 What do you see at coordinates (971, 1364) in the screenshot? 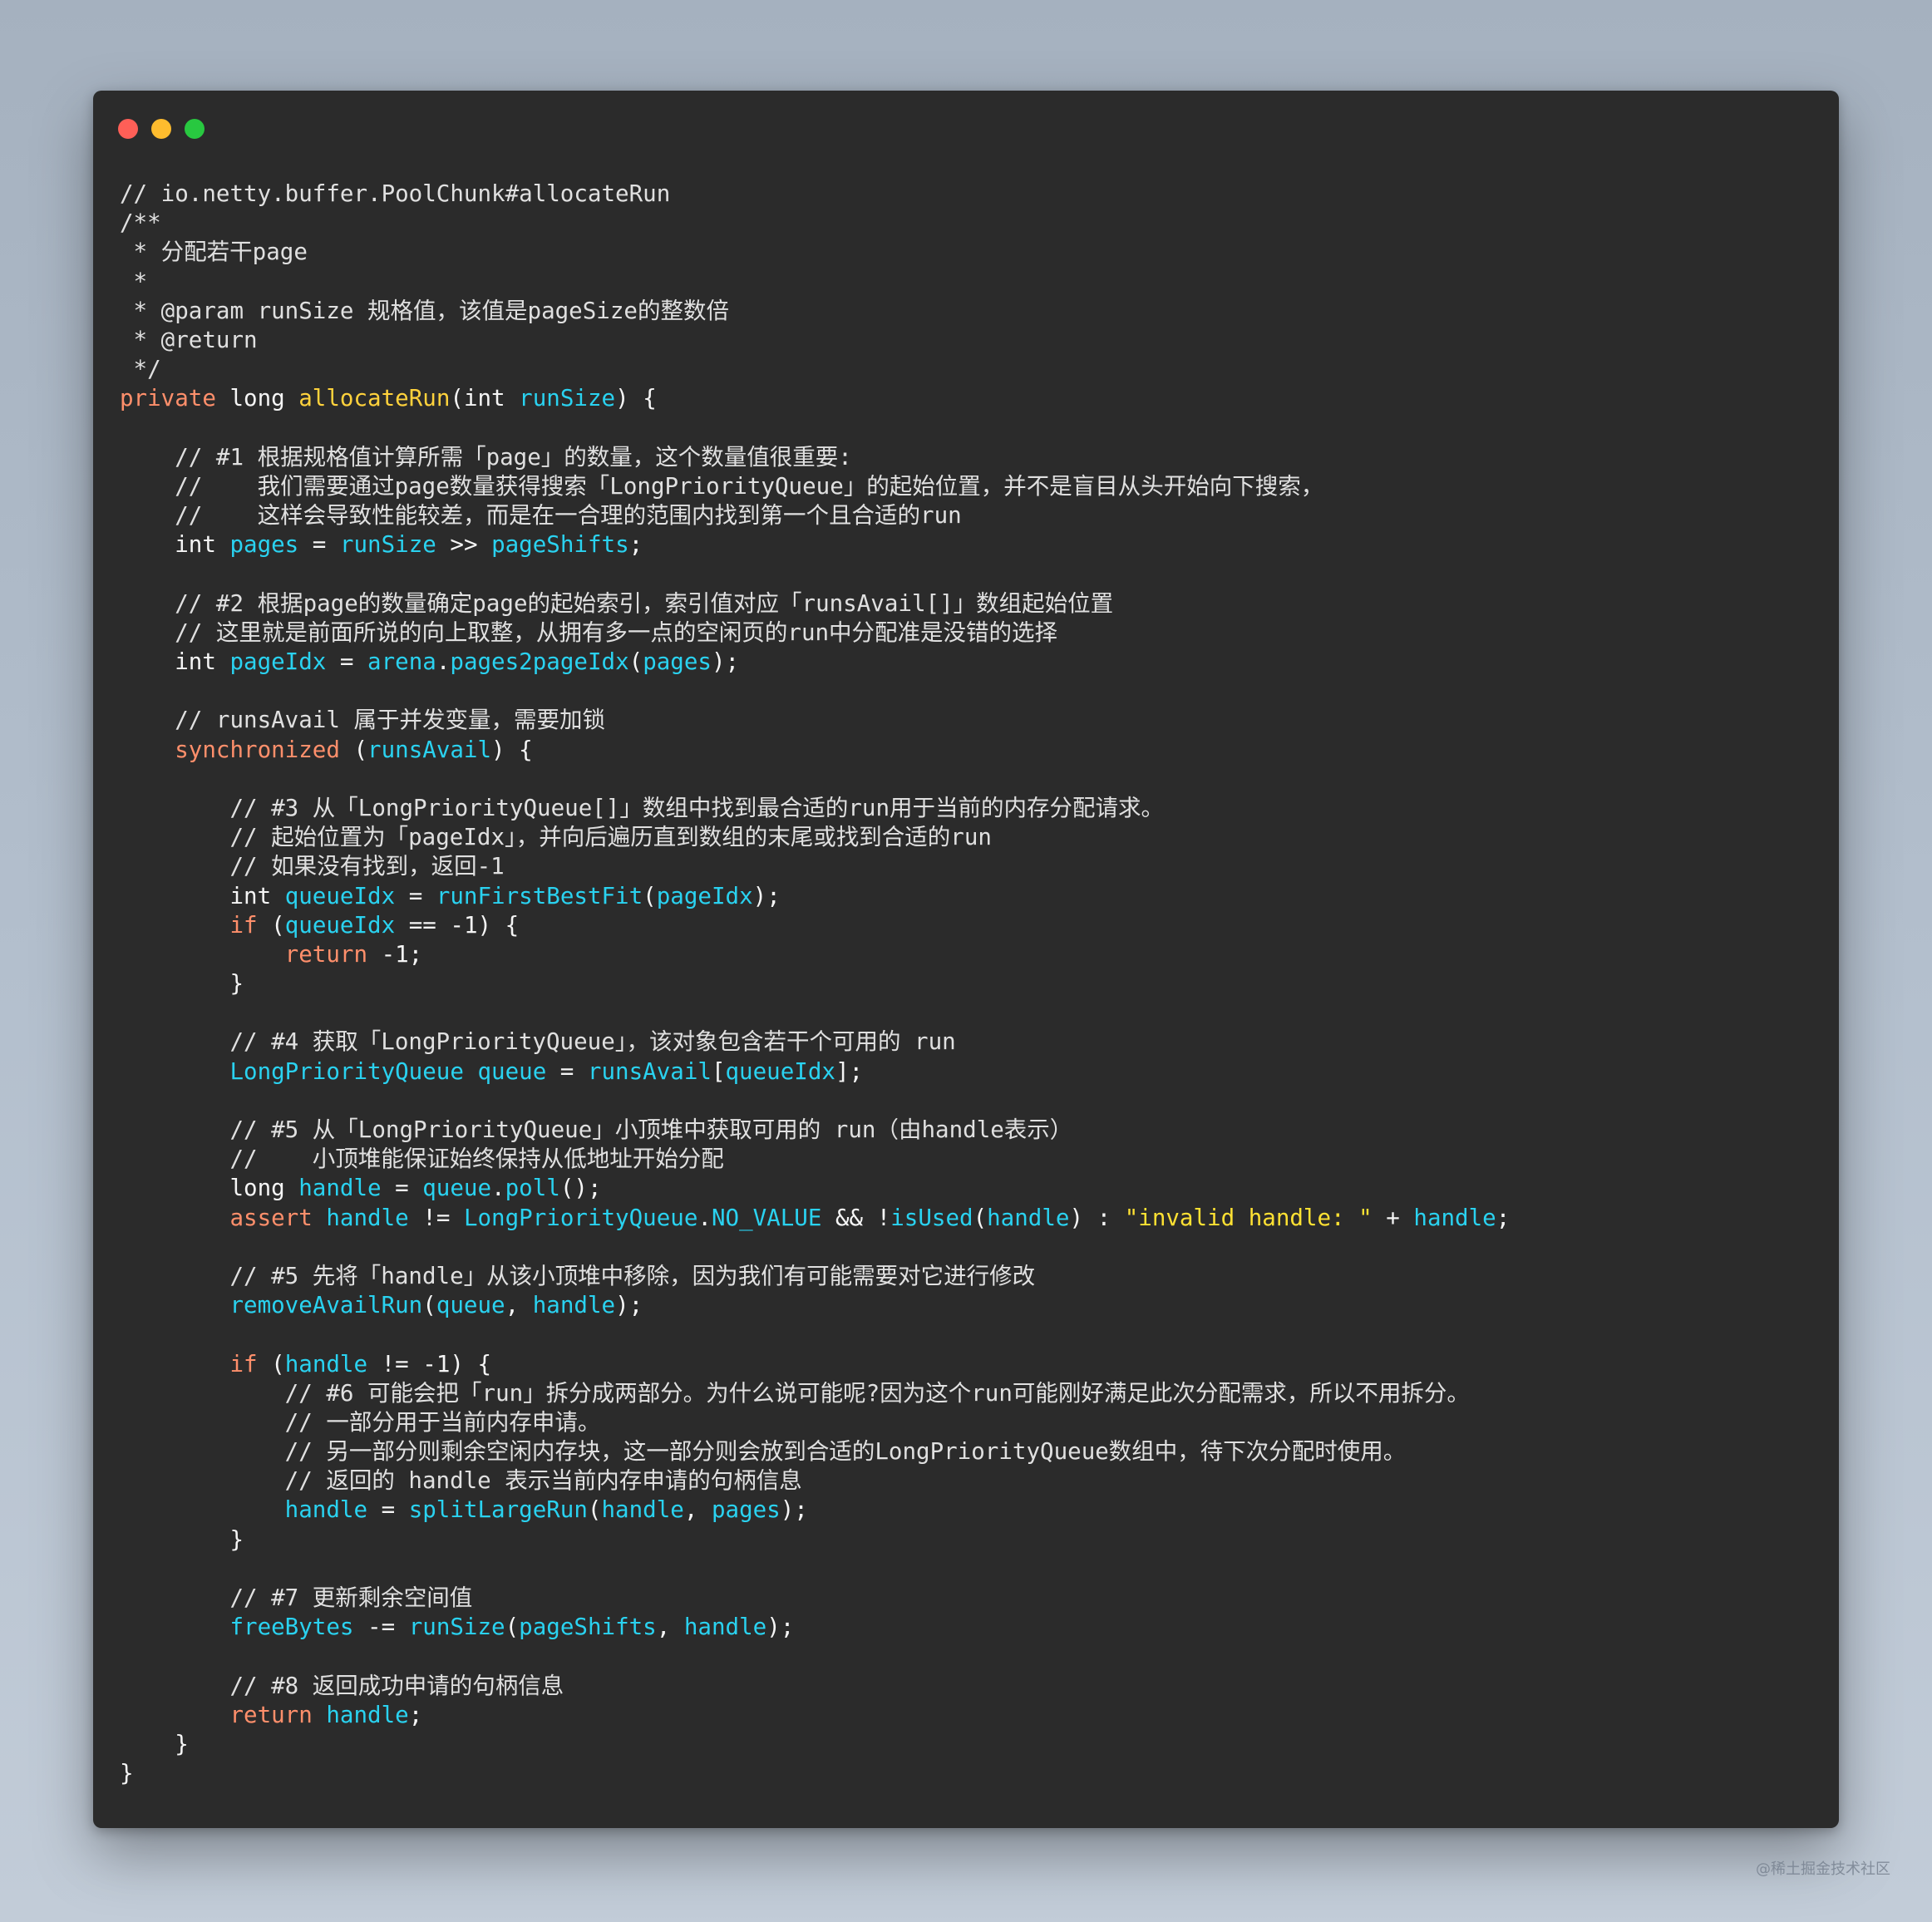
I see `code-line: if (handle != -1) {` at bounding box center [971, 1364].